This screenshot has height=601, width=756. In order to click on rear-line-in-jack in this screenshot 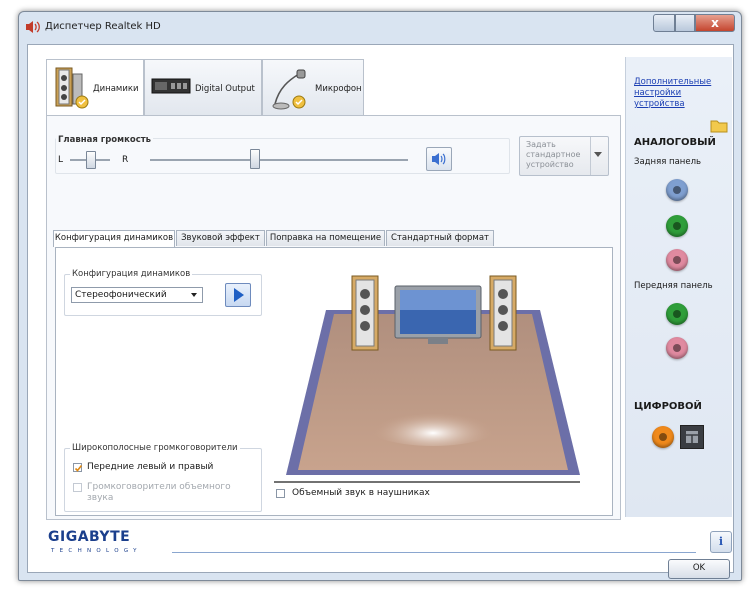, I will do `click(677, 190)`.